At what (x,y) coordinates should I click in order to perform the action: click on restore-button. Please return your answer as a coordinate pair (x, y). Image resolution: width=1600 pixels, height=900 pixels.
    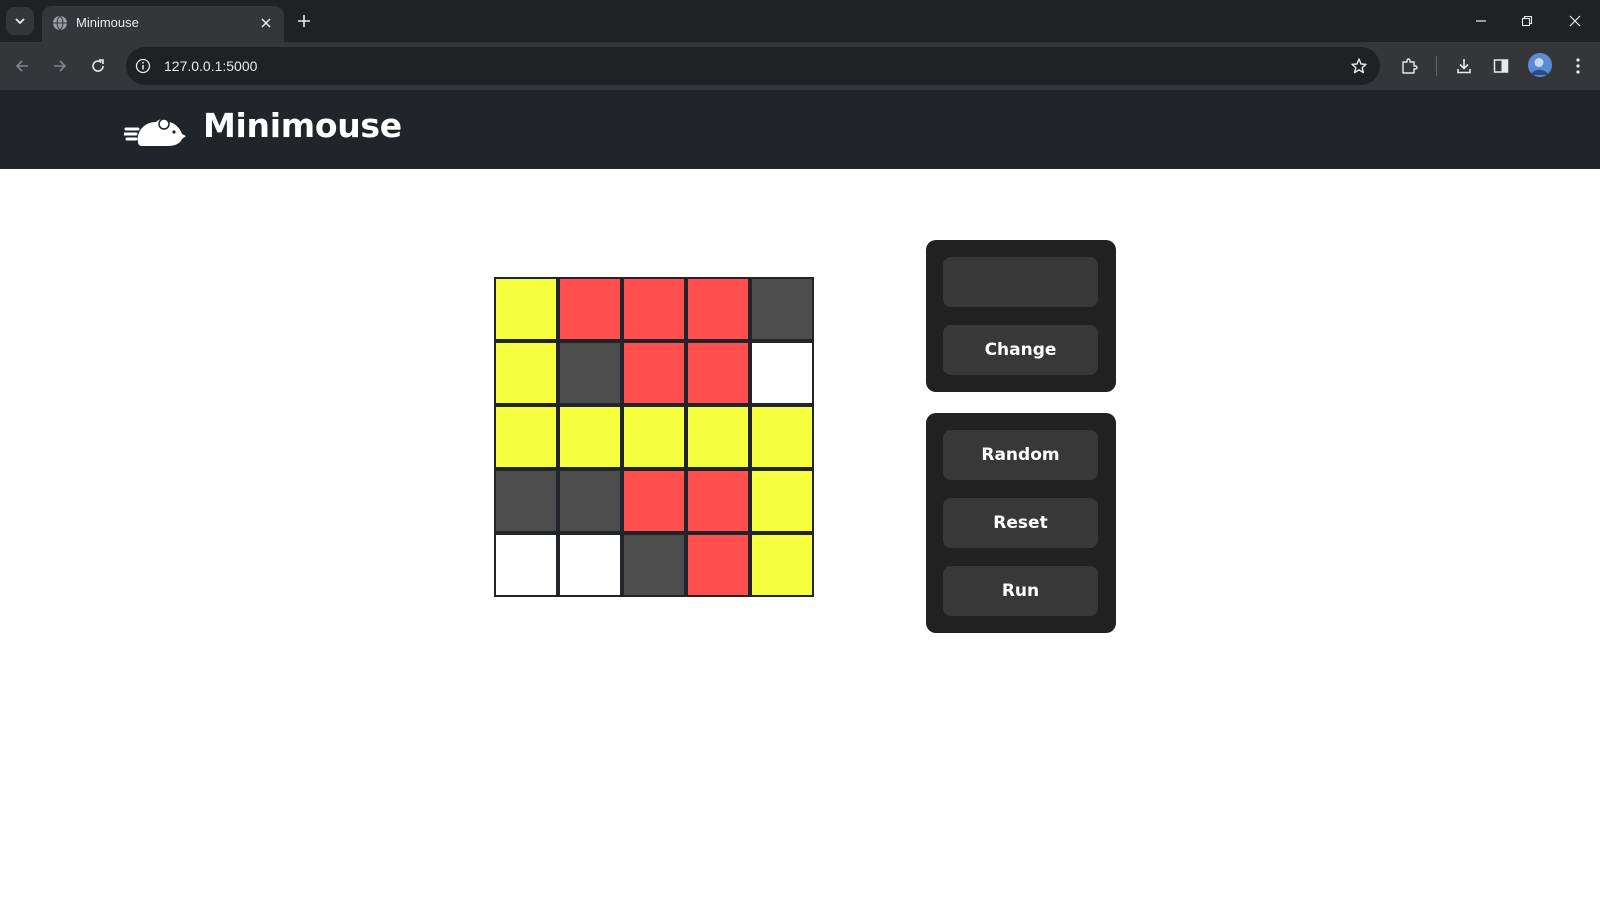
    Looking at the image, I should click on (1527, 21).